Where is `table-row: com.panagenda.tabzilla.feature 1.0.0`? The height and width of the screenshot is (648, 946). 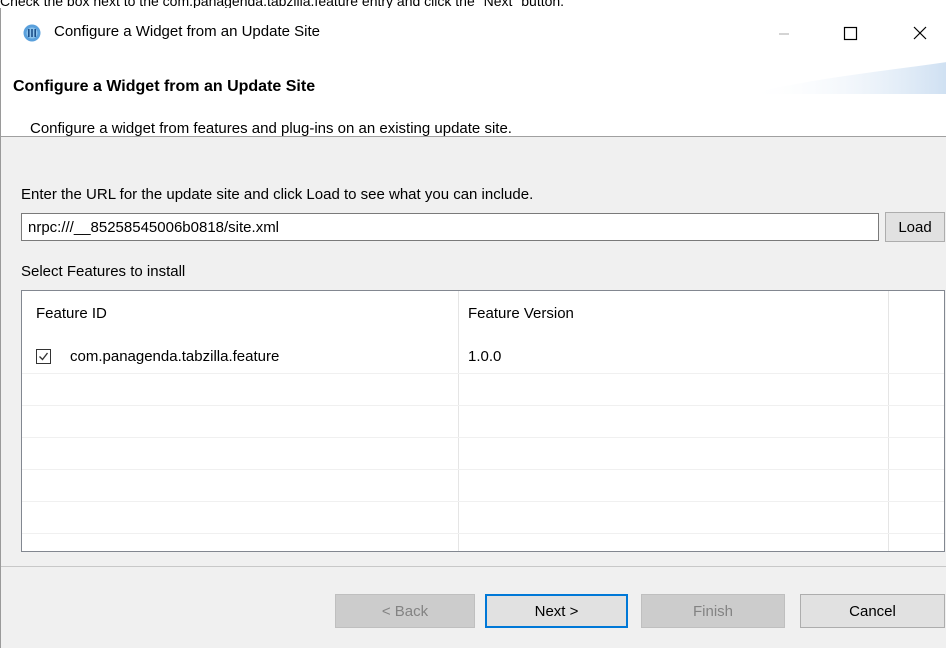 table-row: com.panagenda.tabzilla.feature 1.0.0 is located at coordinates (483, 357).